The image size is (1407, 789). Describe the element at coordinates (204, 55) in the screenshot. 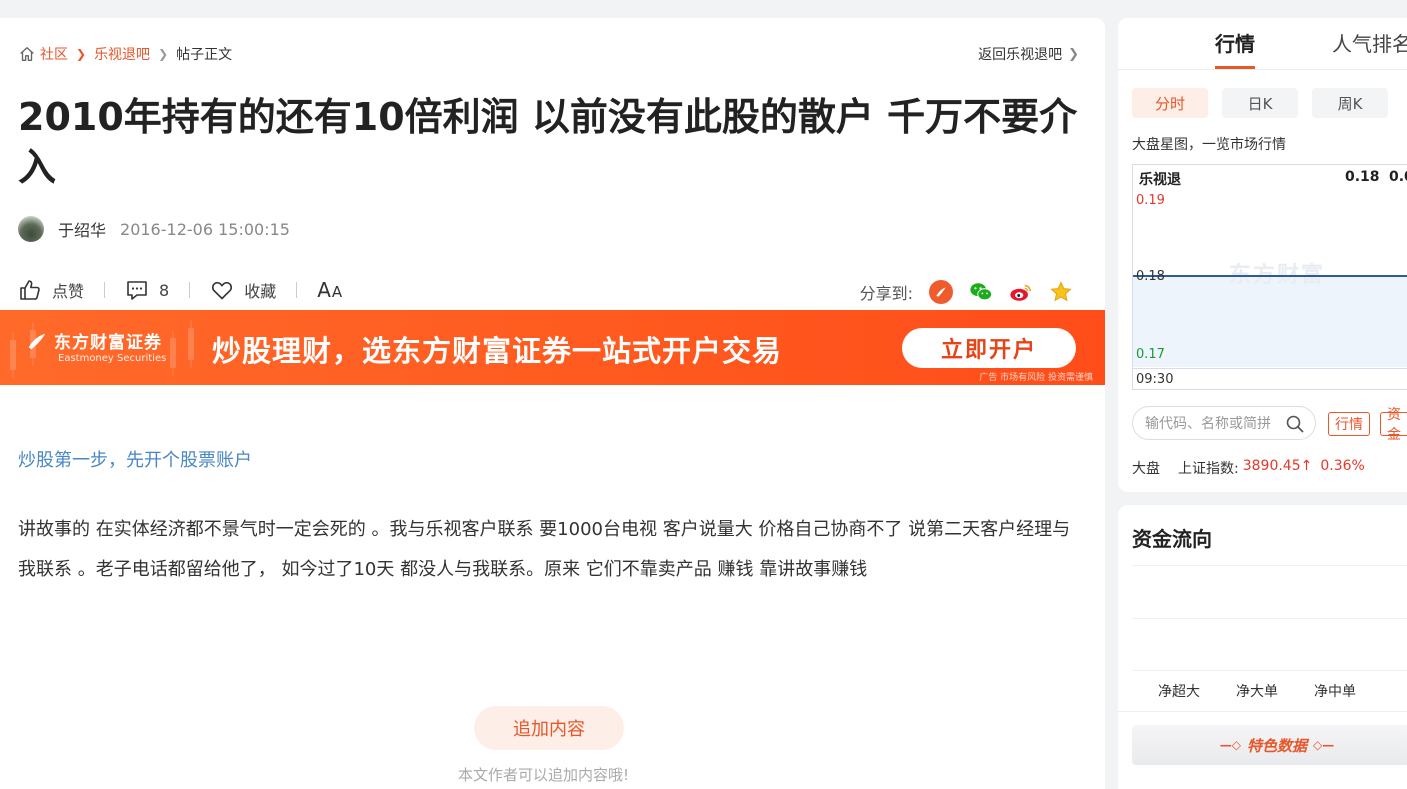

I see `breadcrumb-current: 帖子正文` at that location.